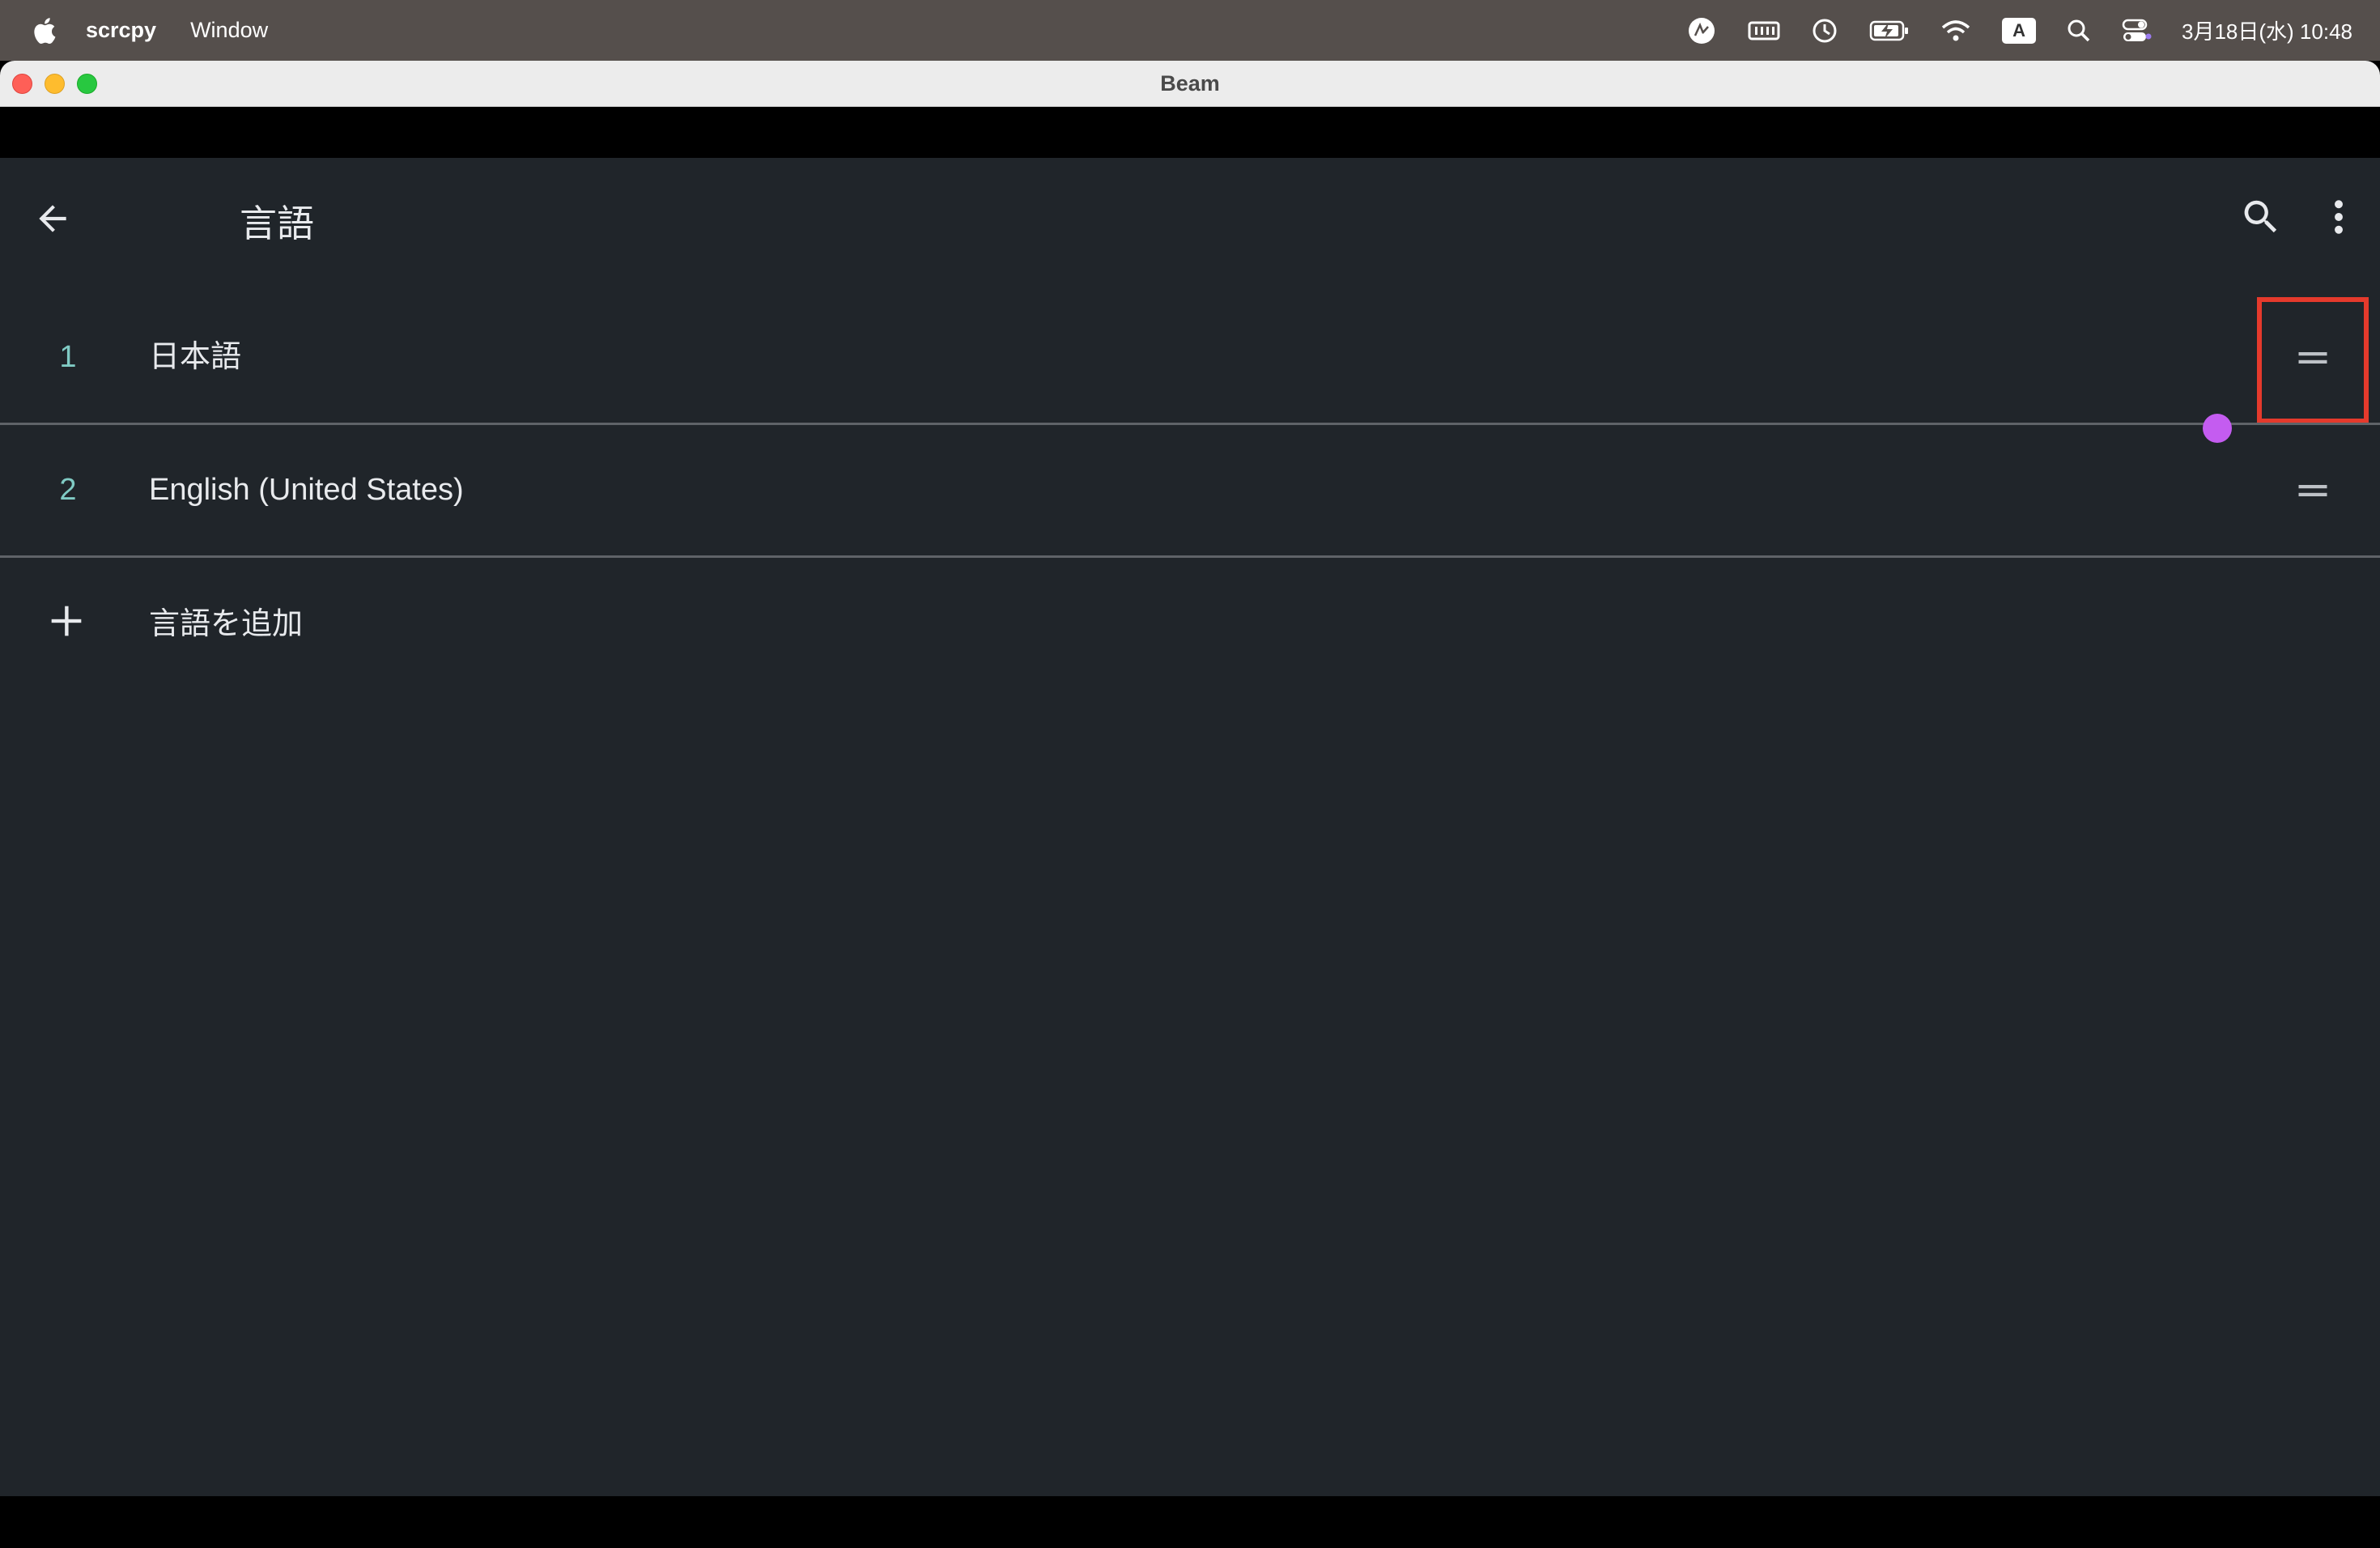  I want to click on window-titlebar: Beam, so click(1190, 84).